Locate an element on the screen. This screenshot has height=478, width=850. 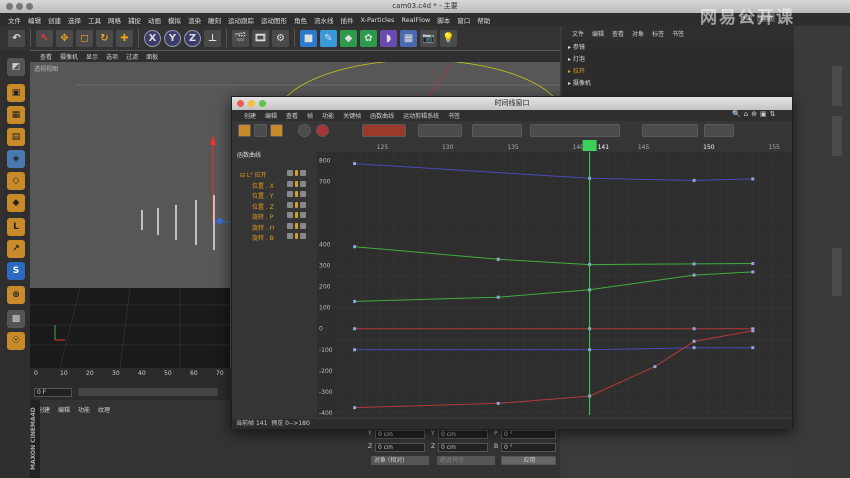
rot-p-field: 0 ° is located at coordinates (528, 434).